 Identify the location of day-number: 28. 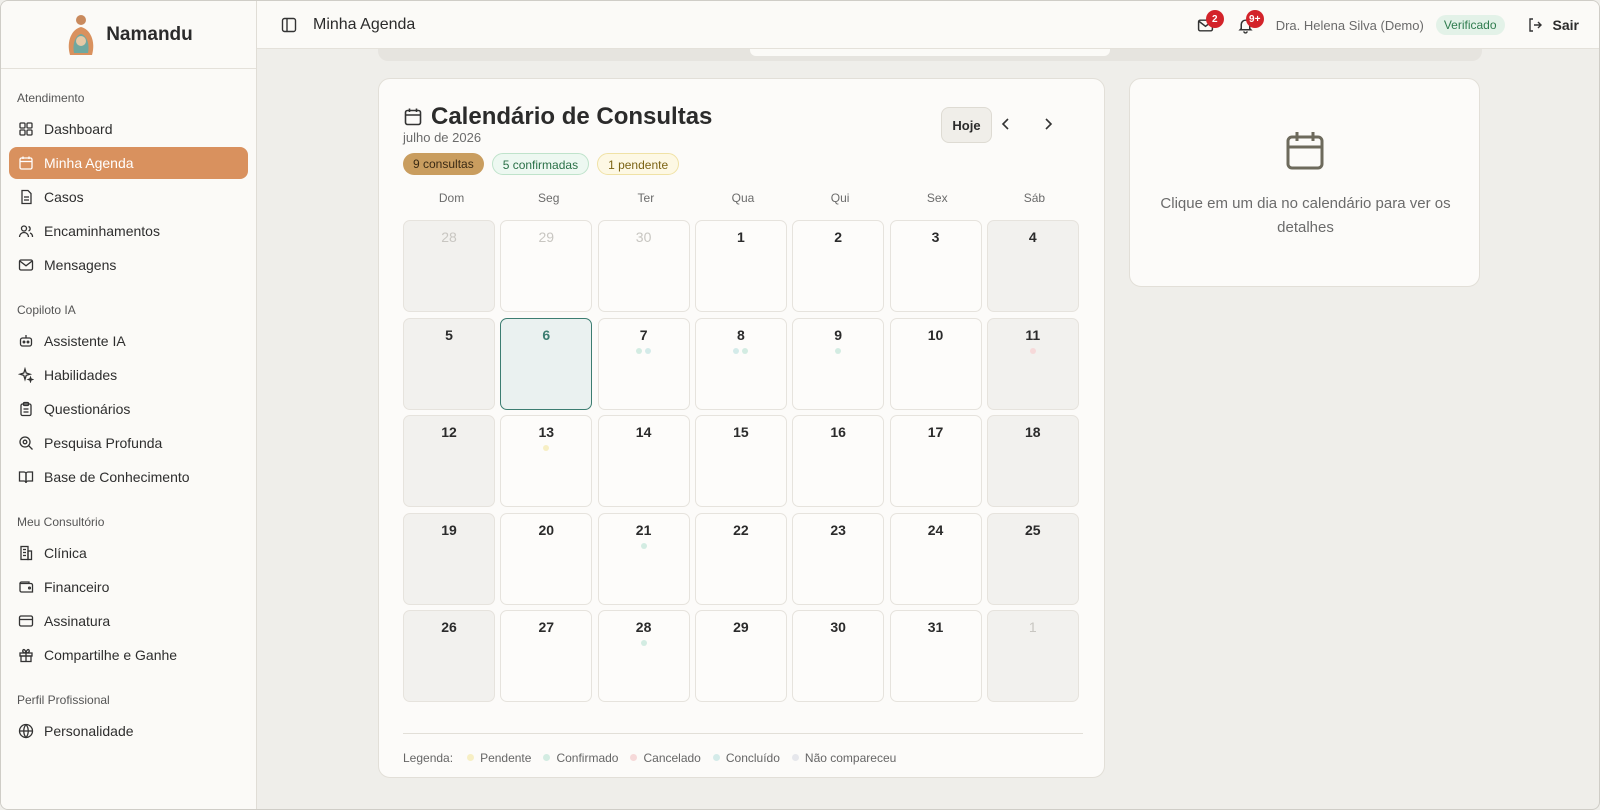
(449, 237).